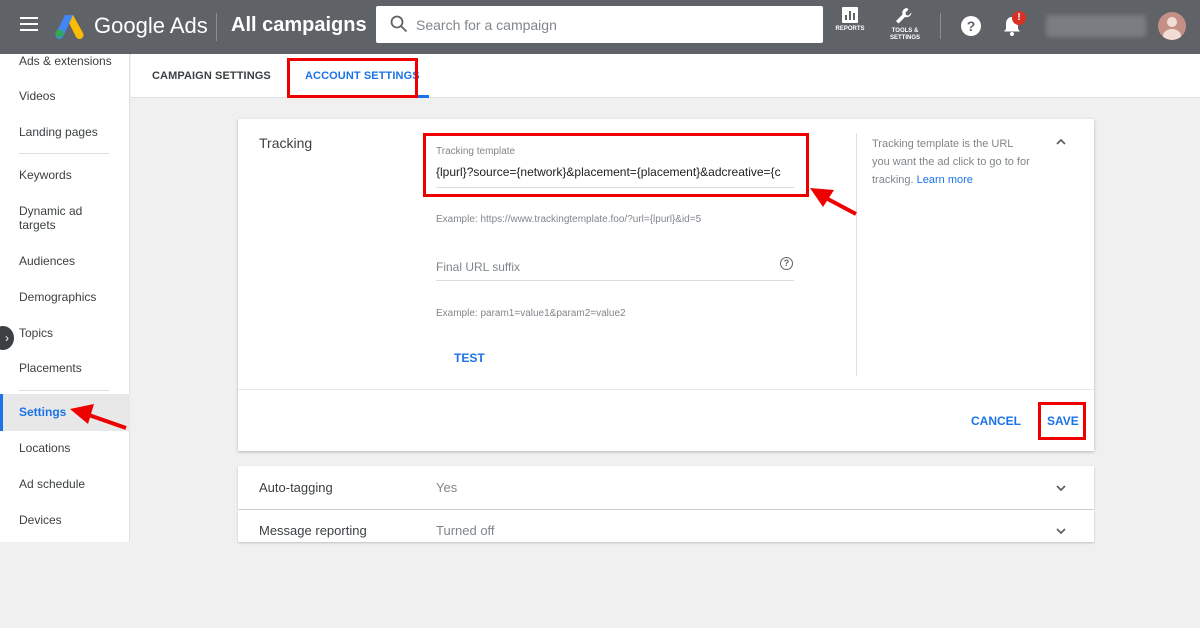 The width and height of the screenshot is (1200, 628). What do you see at coordinates (65, 484) in the screenshot?
I see `sidebar-item-ad-schedule: Ad schedule` at bounding box center [65, 484].